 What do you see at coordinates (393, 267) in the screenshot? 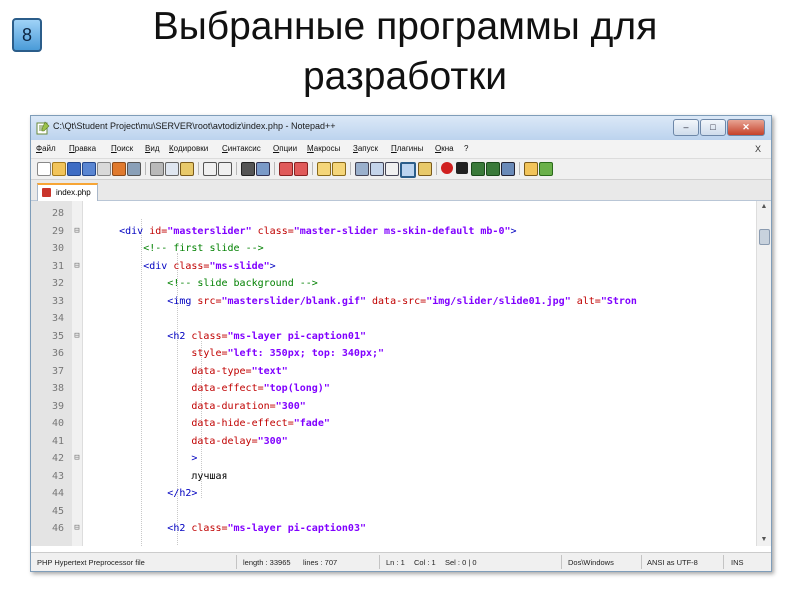
I see `code-line: 31 ⊟ <div class="ms-slide">` at bounding box center [393, 267].